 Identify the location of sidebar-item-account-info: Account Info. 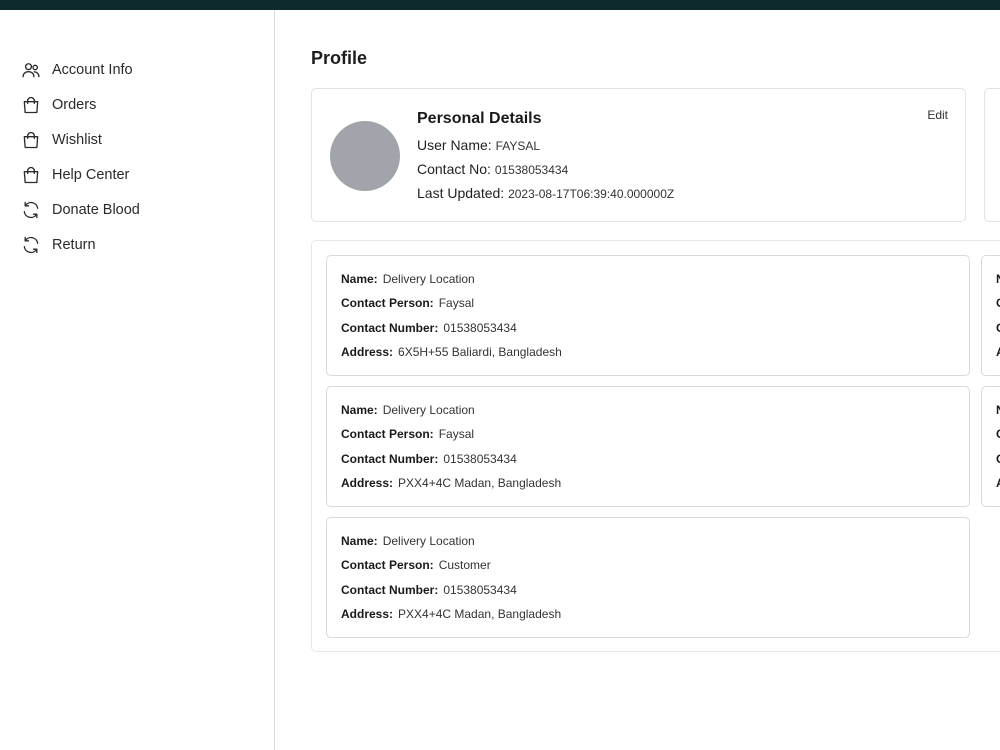
(80, 69).